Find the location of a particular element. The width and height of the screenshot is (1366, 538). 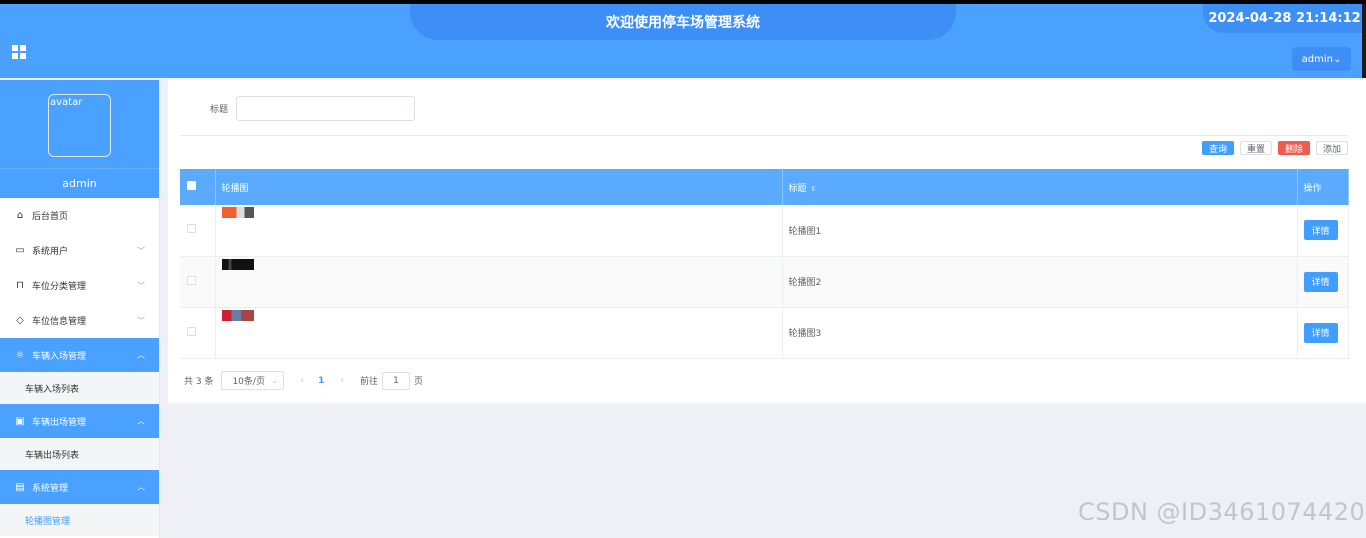

sidebar-item-label: 车辆出场管理 is located at coordinates (59, 422).